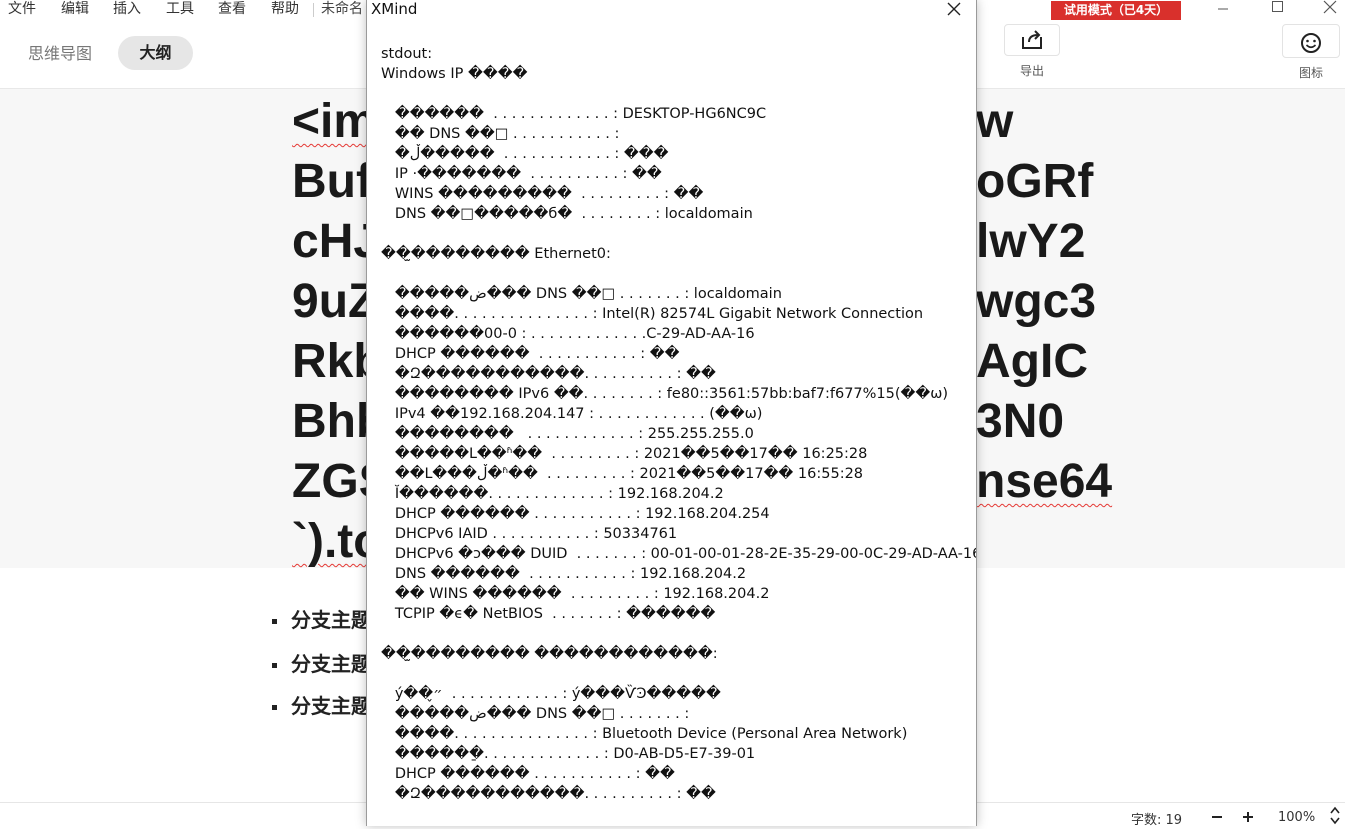 The height and width of the screenshot is (829, 1345). I want to click on output-line: IP ·������� . . . . . . . . . . : ��, so click(521, 174).